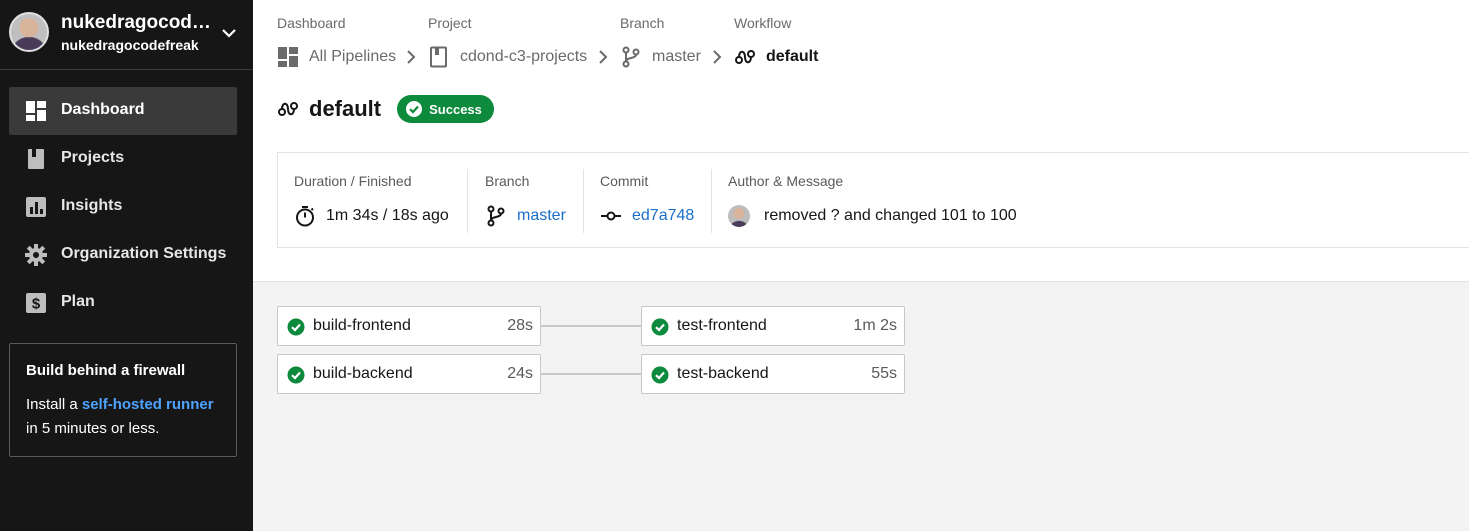 The width and height of the screenshot is (1469, 531). I want to click on duration-column: Duration / Finished 1m 34s / 18s ago, so click(373, 201).